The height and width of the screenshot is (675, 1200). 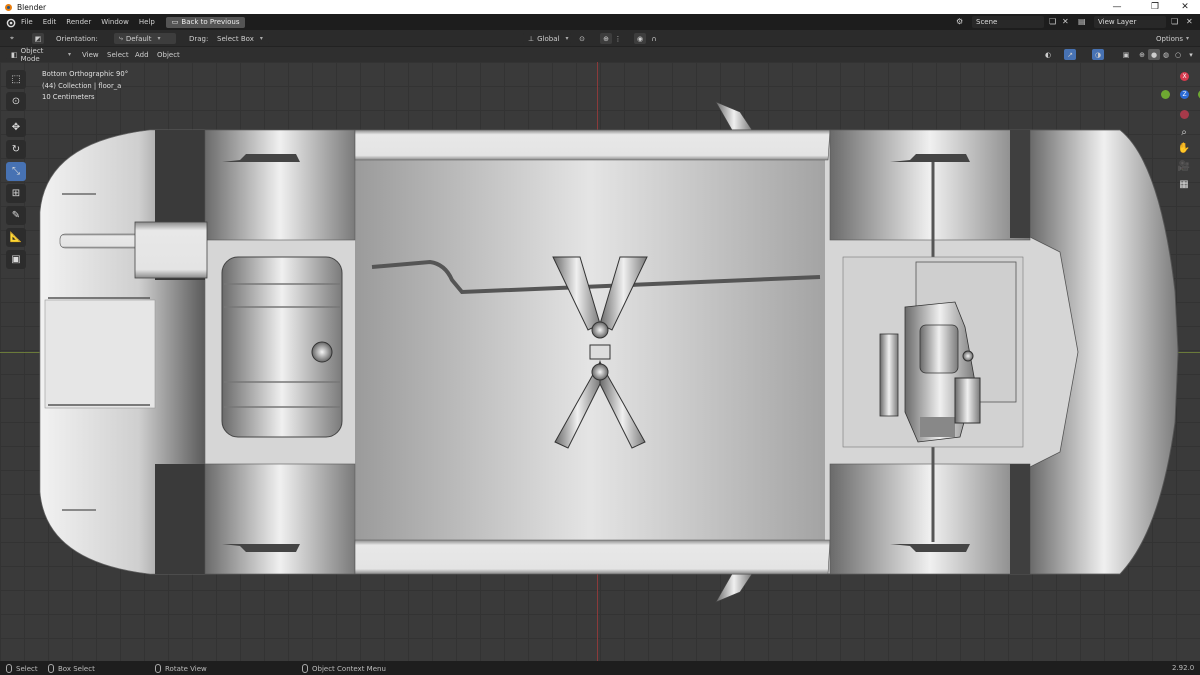 What do you see at coordinates (1184, 76) in the screenshot?
I see `x-axis-icon: X` at bounding box center [1184, 76].